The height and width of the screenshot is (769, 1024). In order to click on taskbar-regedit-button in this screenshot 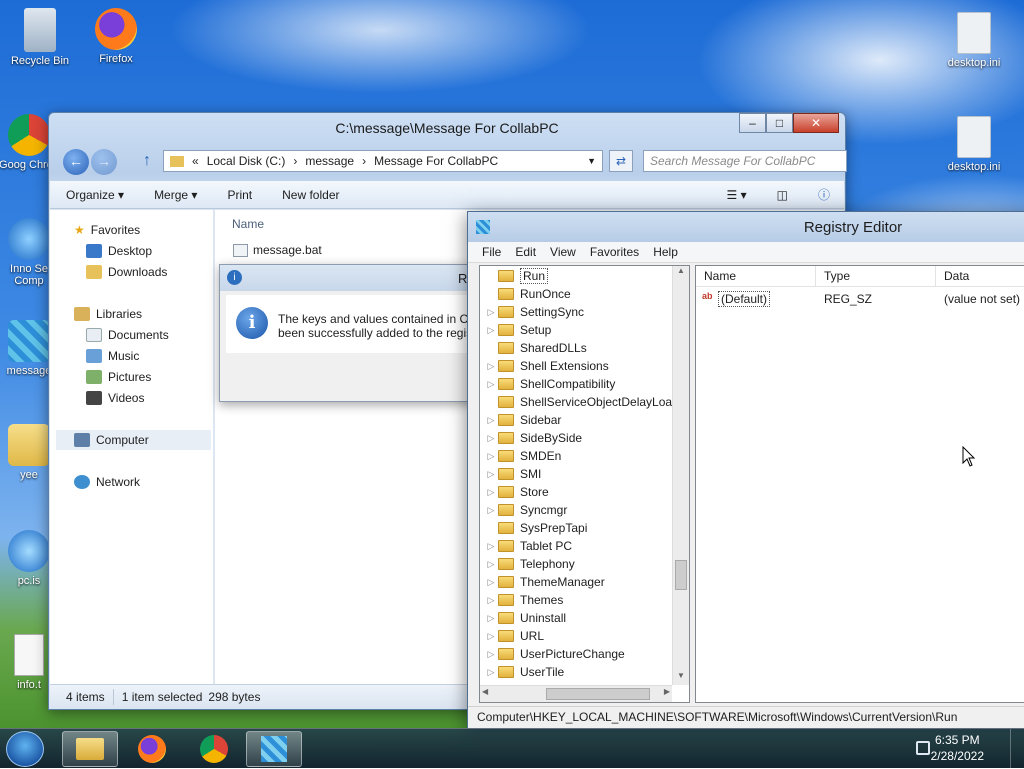, I will do `click(274, 749)`.